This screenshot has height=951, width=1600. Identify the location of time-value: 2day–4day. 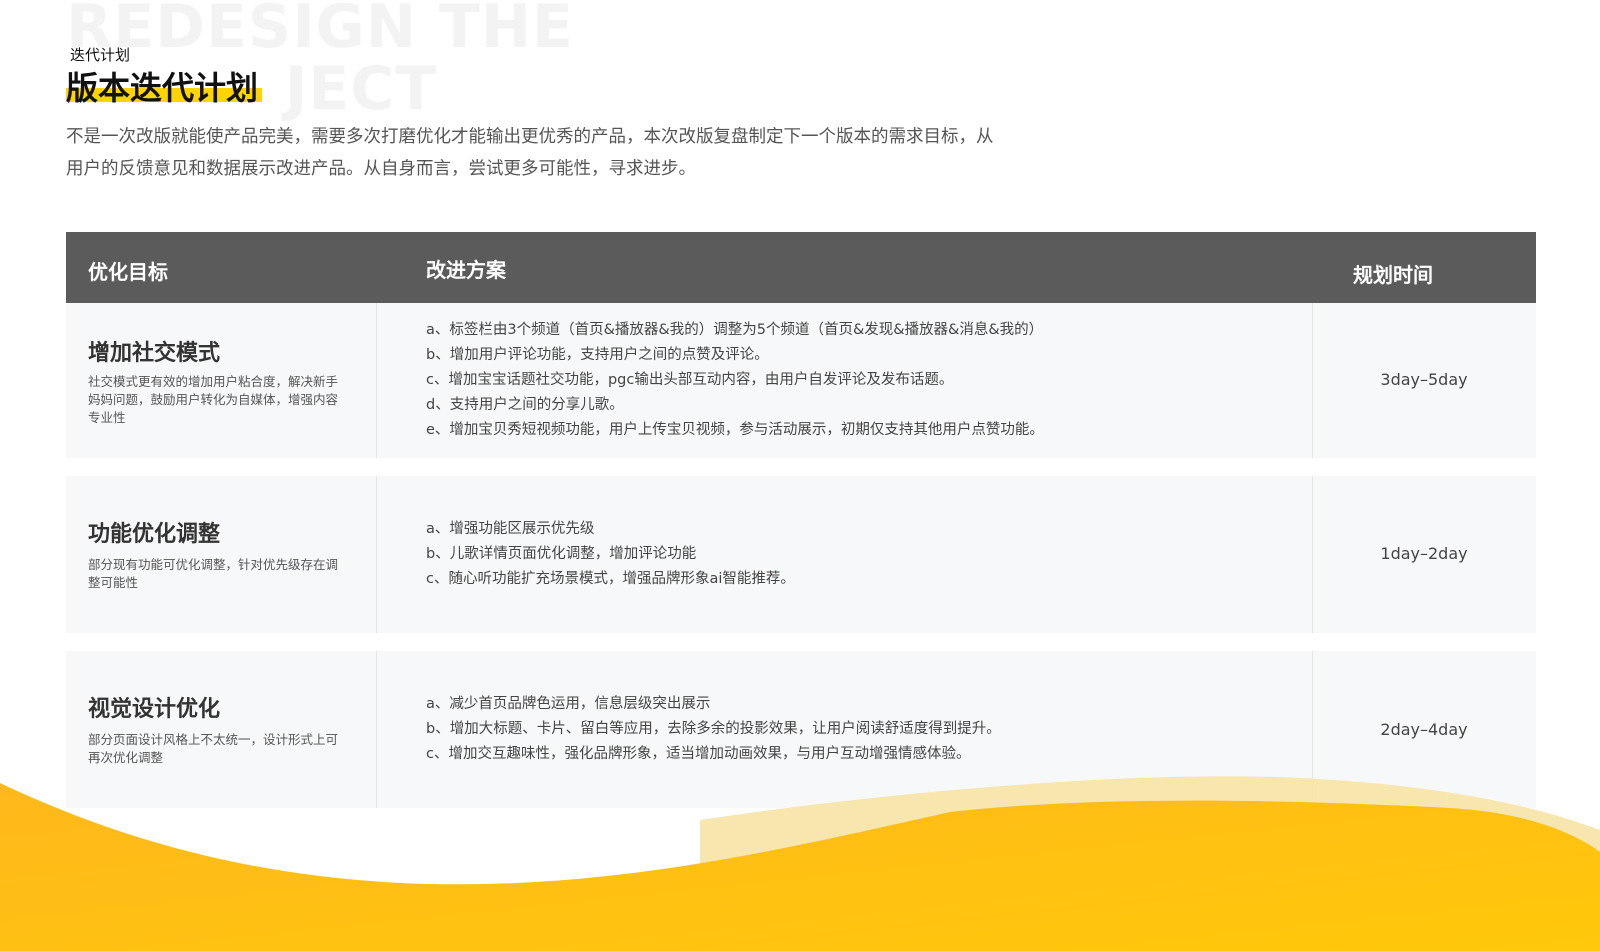
(1424, 729).